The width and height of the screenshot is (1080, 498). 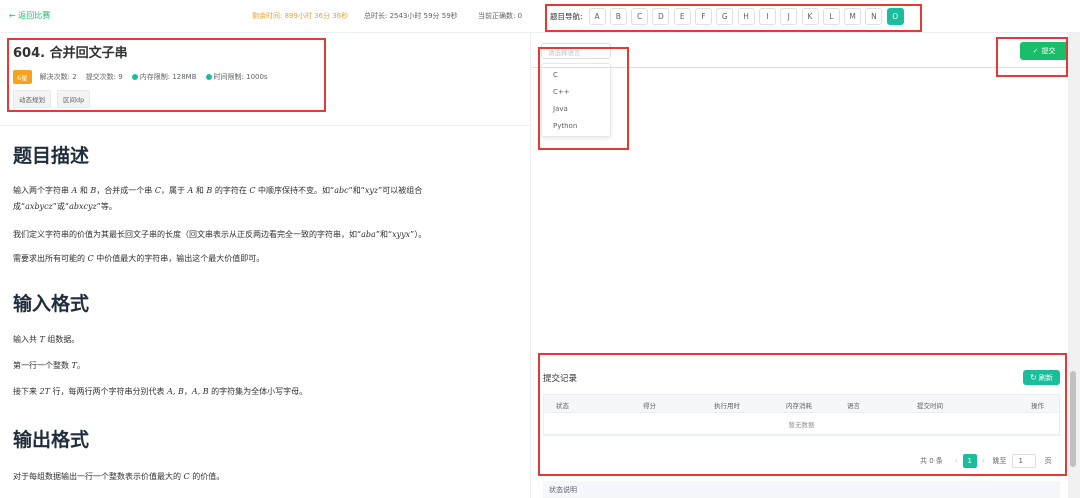 What do you see at coordinates (931, 461) in the screenshot?
I see `total-count: 共 0 条` at bounding box center [931, 461].